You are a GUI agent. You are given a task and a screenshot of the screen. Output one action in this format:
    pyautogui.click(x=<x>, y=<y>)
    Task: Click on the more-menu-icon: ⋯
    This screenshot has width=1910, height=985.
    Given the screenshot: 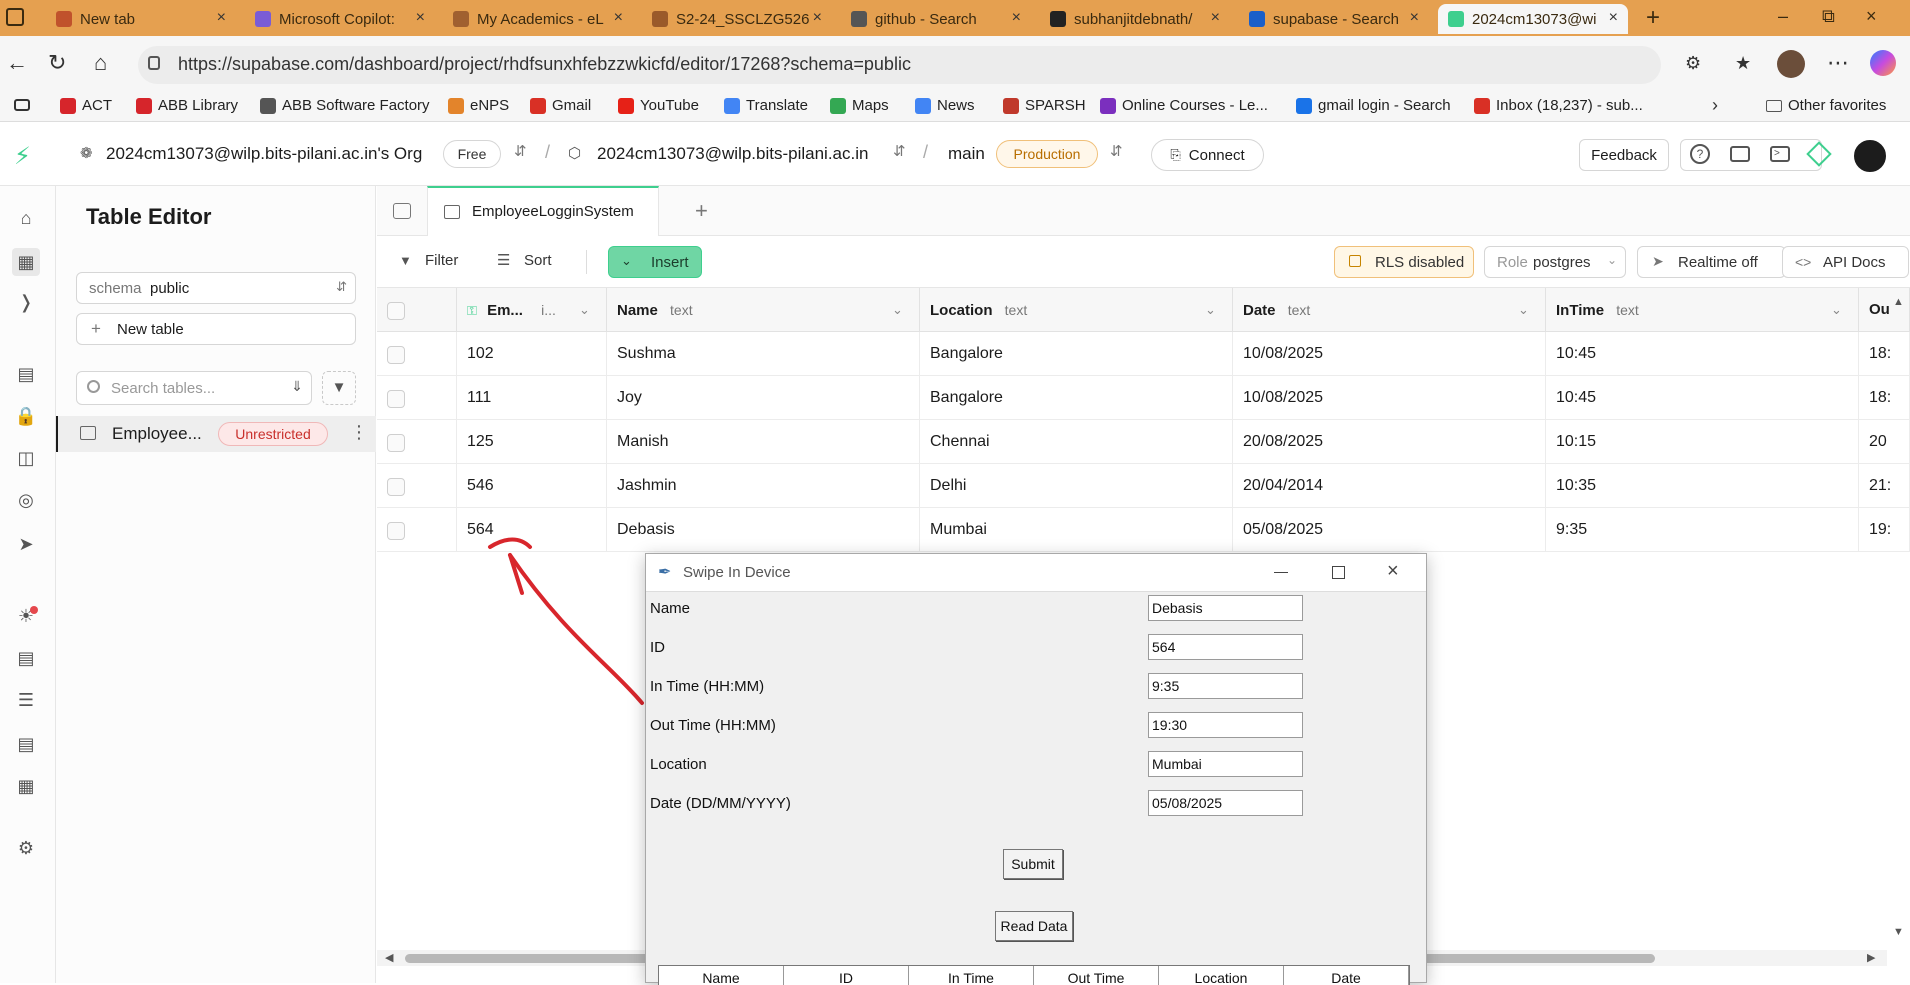 What is the action you would take?
    pyautogui.click(x=1838, y=63)
    